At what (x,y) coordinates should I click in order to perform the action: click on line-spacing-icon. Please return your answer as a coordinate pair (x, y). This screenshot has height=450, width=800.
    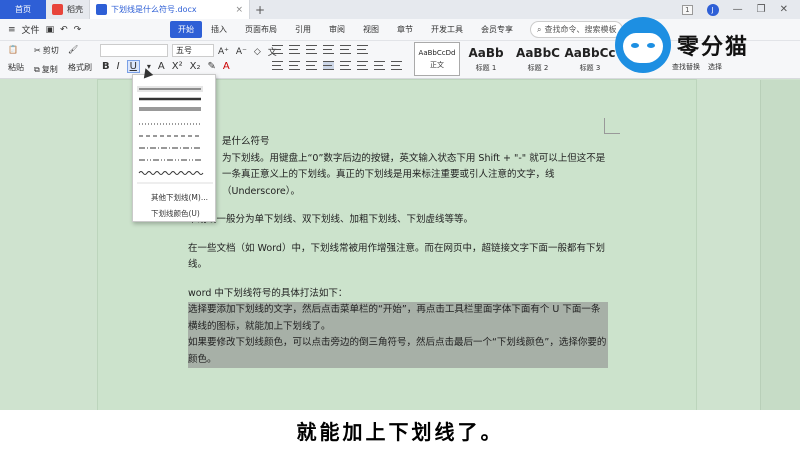
    Looking at the image, I should click on (362, 65).